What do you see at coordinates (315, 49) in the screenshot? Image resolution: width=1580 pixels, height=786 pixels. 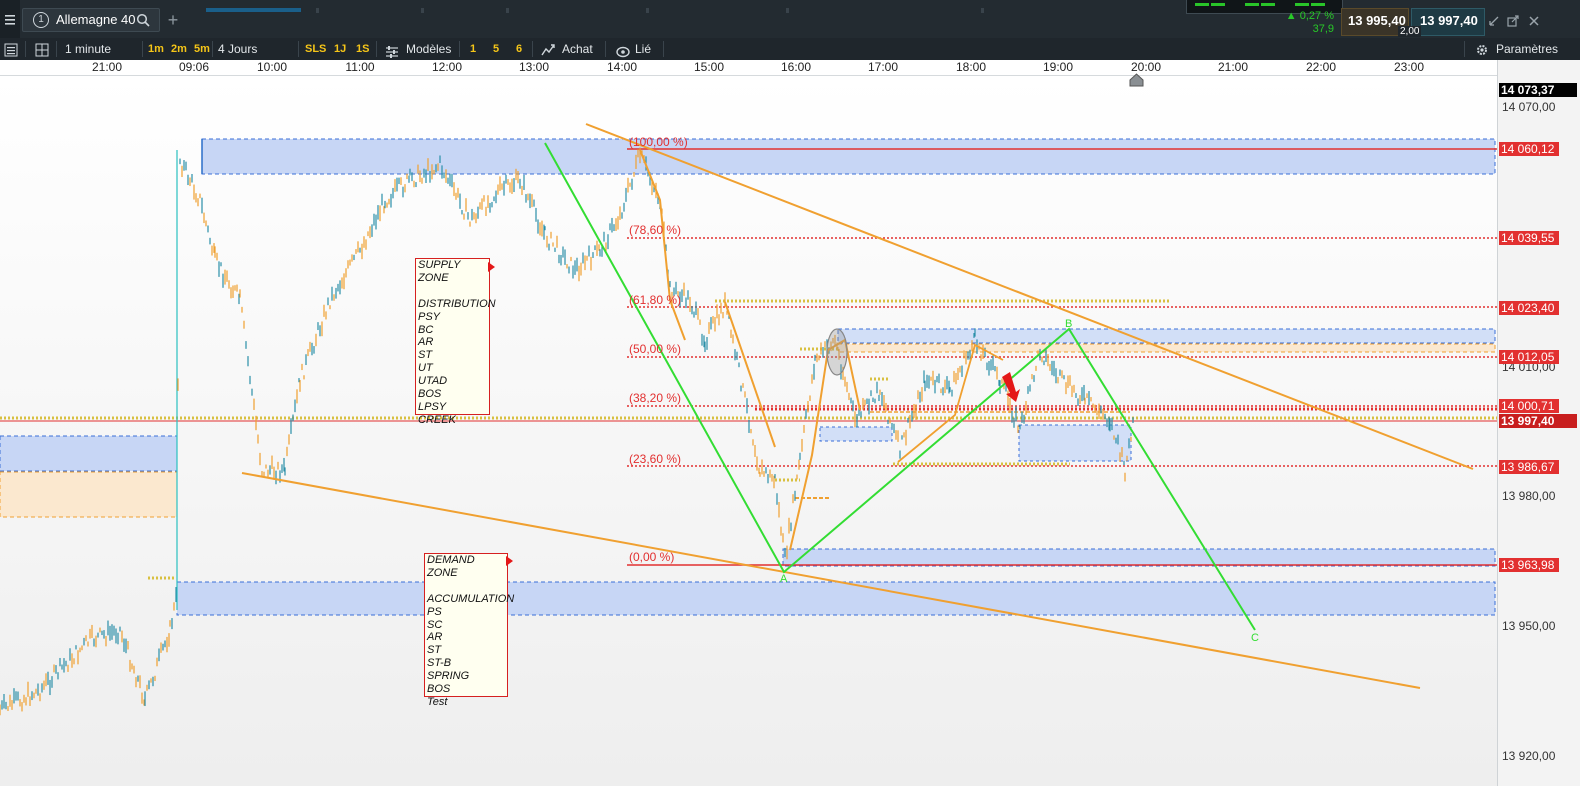 I see `sls-button: SLS` at bounding box center [315, 49].